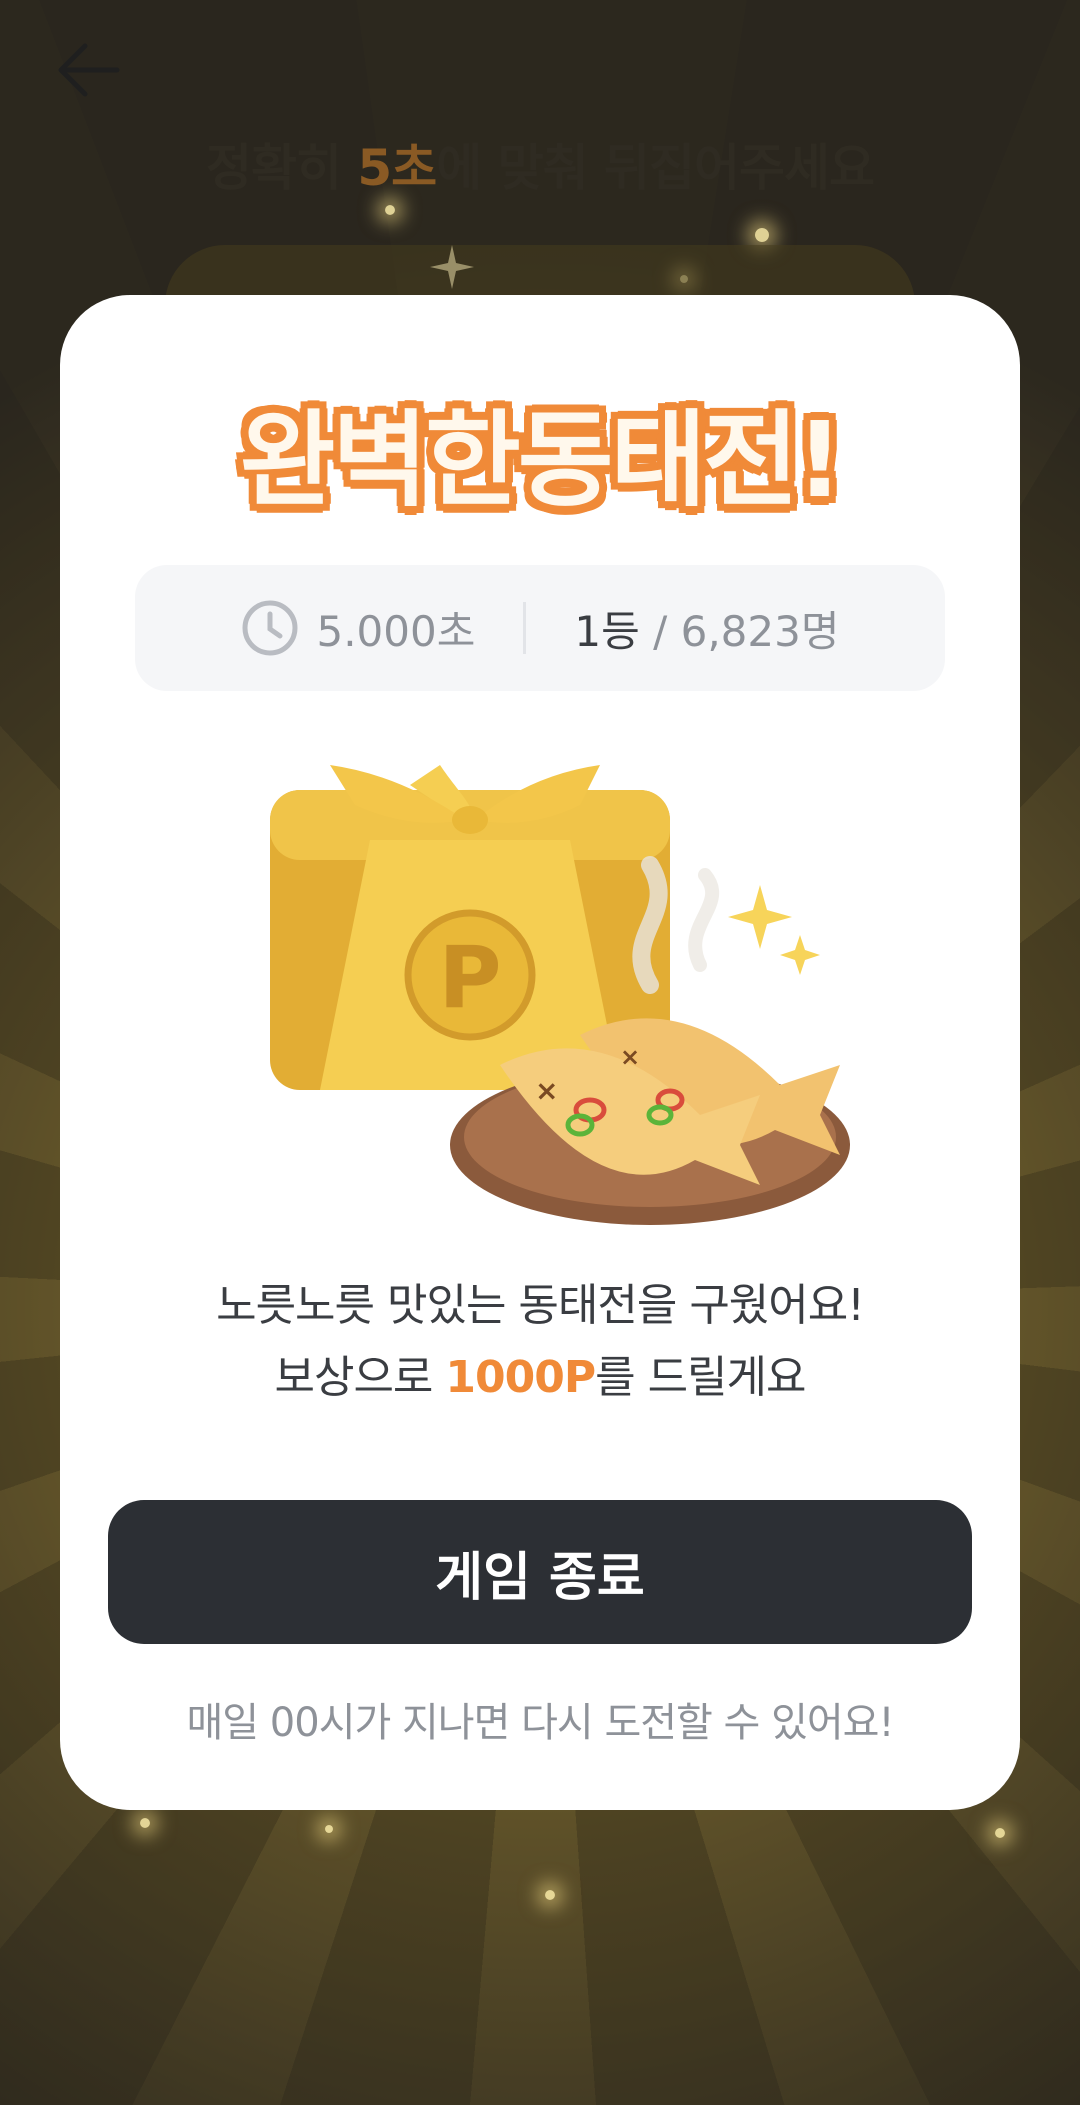  I want to click on back-button, so click(88, 70).